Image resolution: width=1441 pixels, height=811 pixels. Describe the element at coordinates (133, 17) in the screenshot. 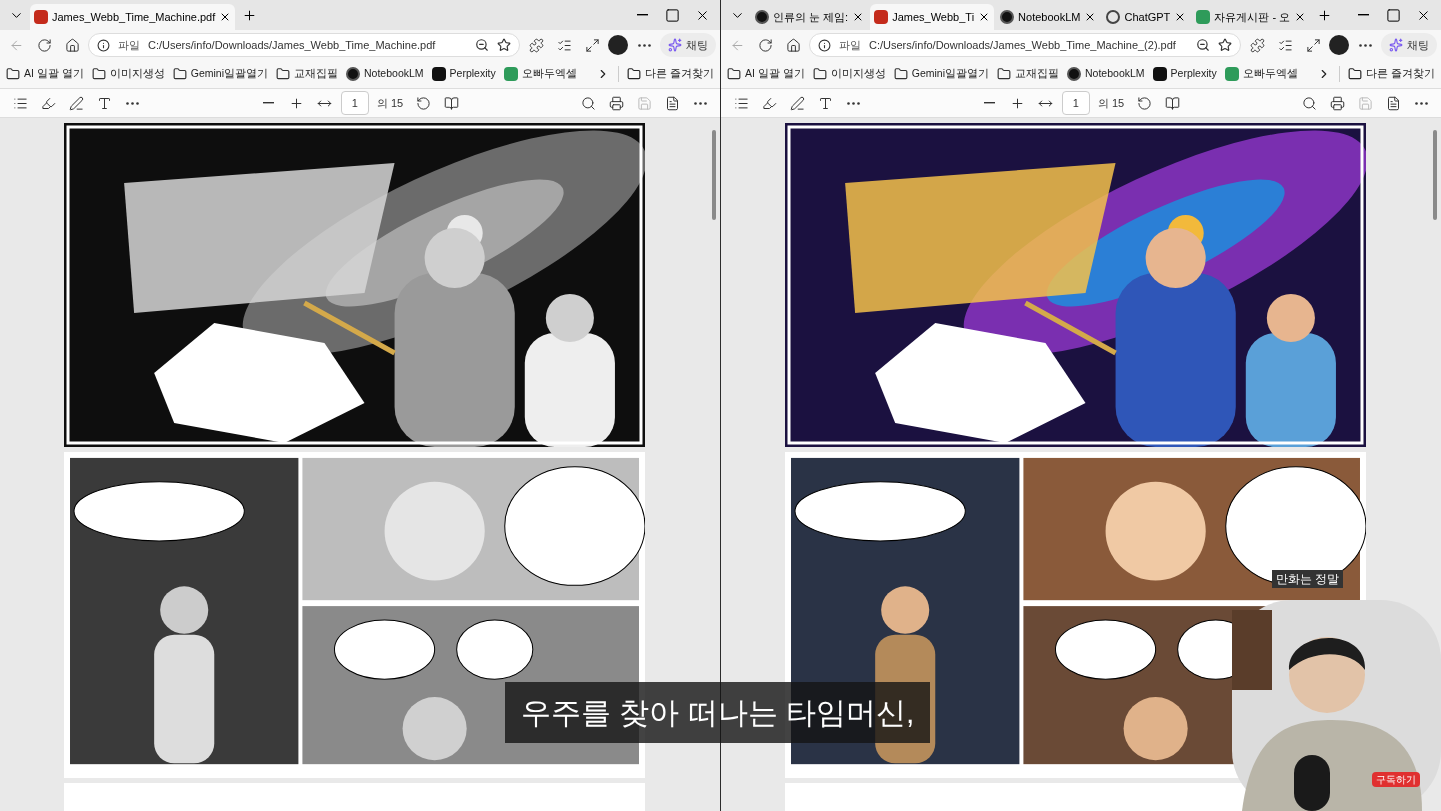

I see `browser-tab: James_Webb_Time_Machine.pdf` at that location.